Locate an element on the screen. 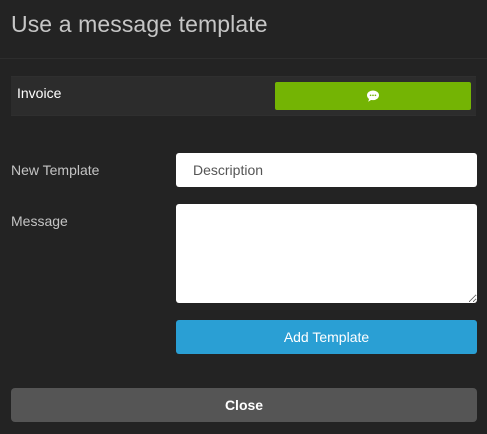 This screenshot has height=434, width=487. chat-bubble-icon is located at coordinates (373, 96).